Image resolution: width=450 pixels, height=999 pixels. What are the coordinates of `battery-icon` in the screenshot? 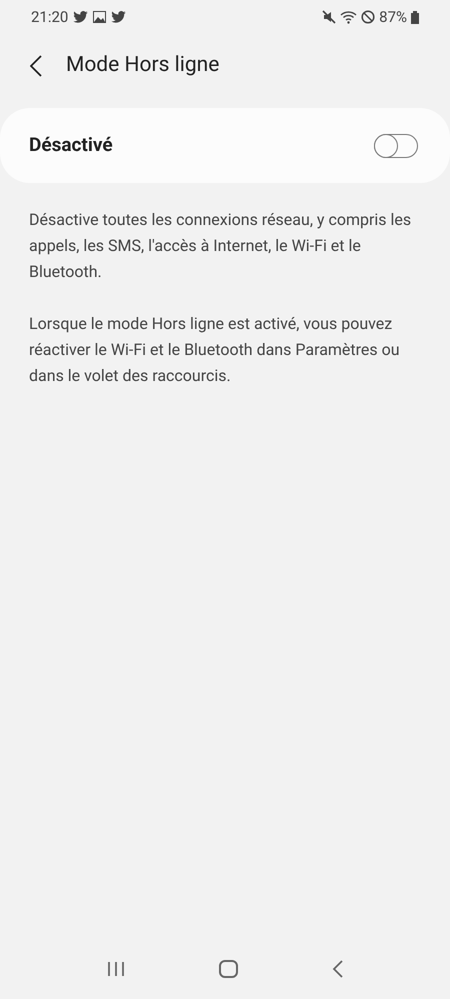 It's located at (415, 17).